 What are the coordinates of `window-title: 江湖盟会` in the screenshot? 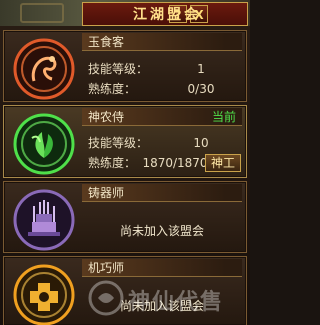 It's located at (167, 15).